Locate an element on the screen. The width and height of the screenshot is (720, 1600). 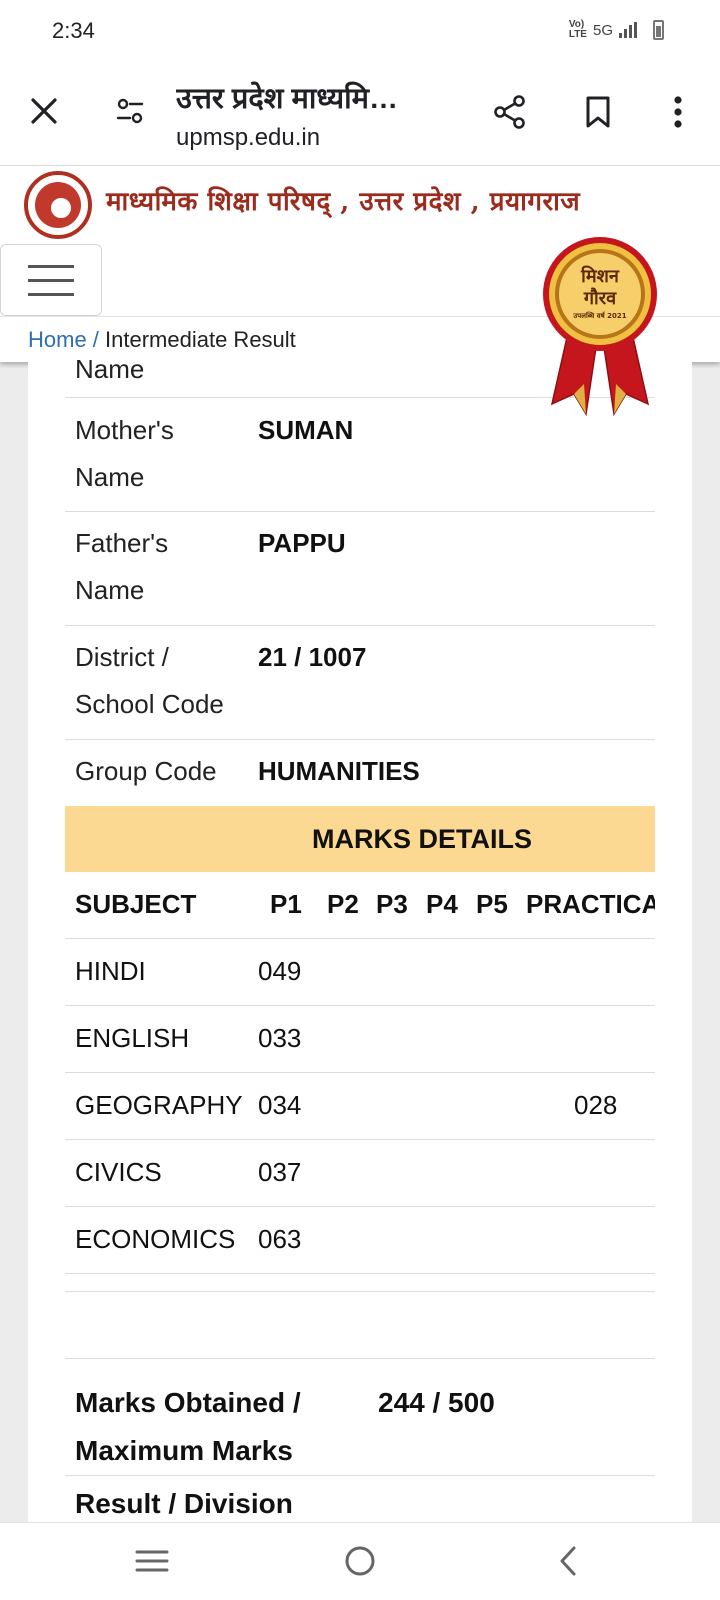
share-icon is located at coordinates (510, 112).